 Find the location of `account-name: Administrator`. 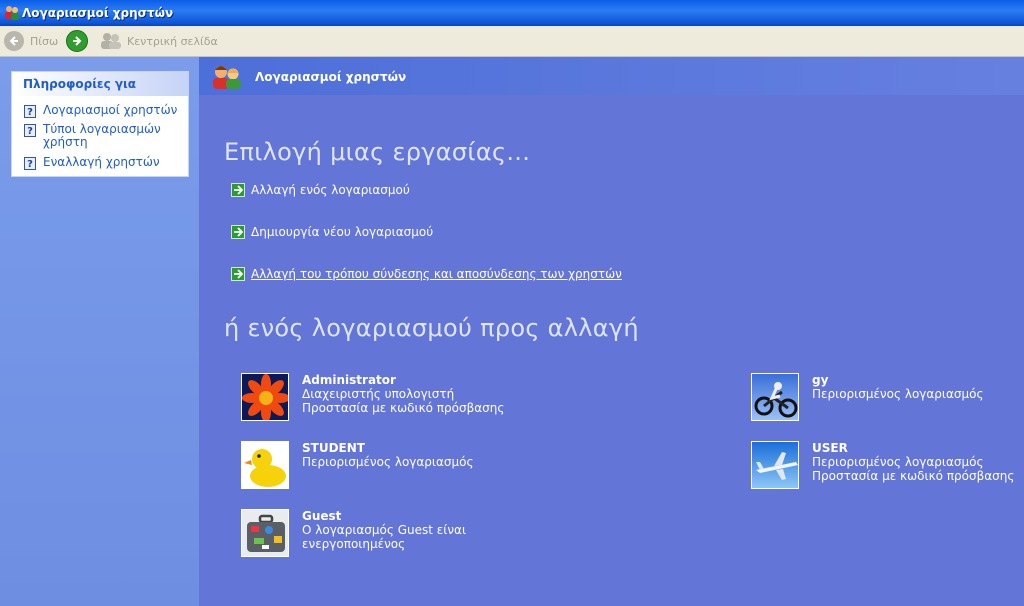

account-name: Administrator is located at coordinates (349, 380).